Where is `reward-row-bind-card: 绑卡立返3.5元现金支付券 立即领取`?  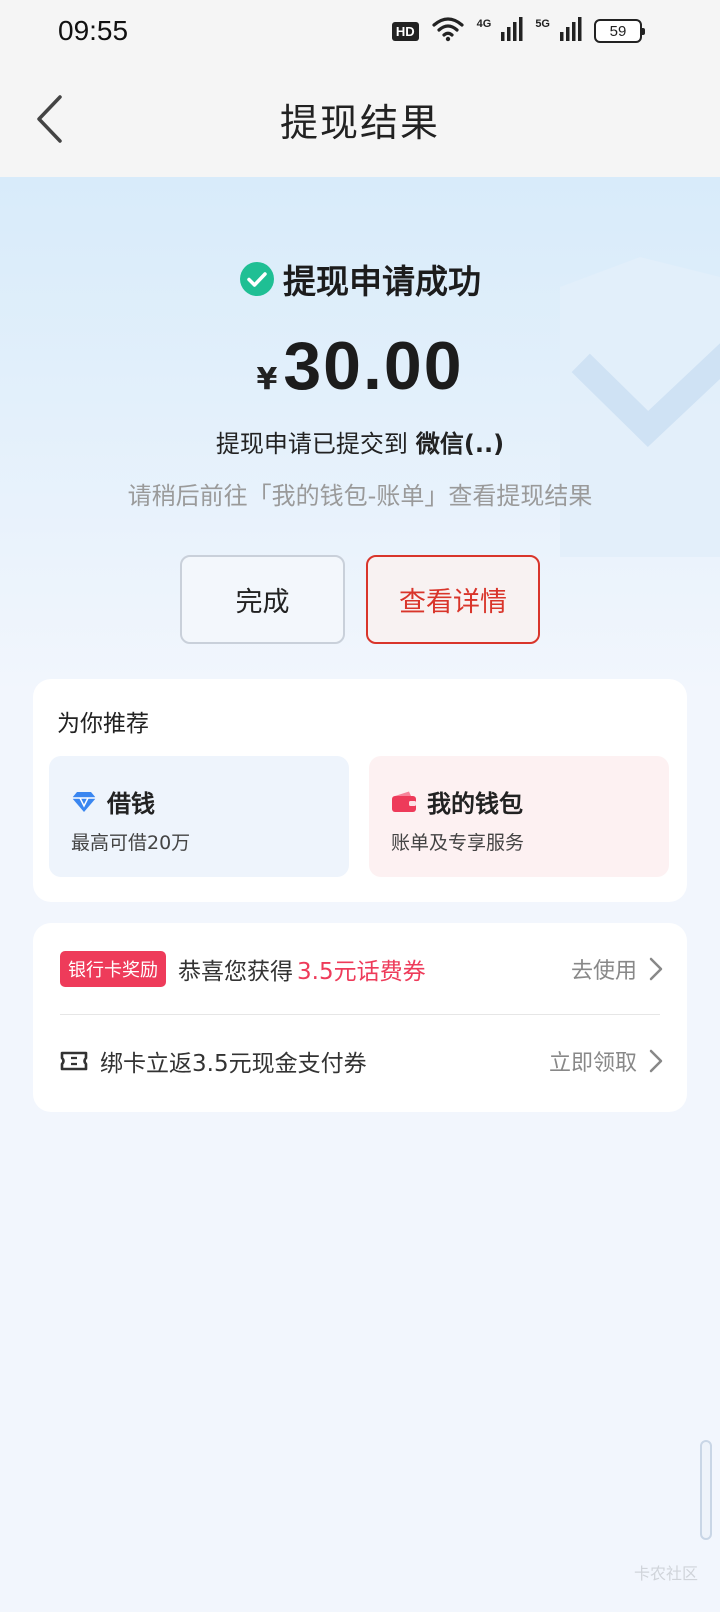 reward-row-bind-card: 绑卡立返3.5元现金支付券 立即领取 is located at coordinates (361, 1061).